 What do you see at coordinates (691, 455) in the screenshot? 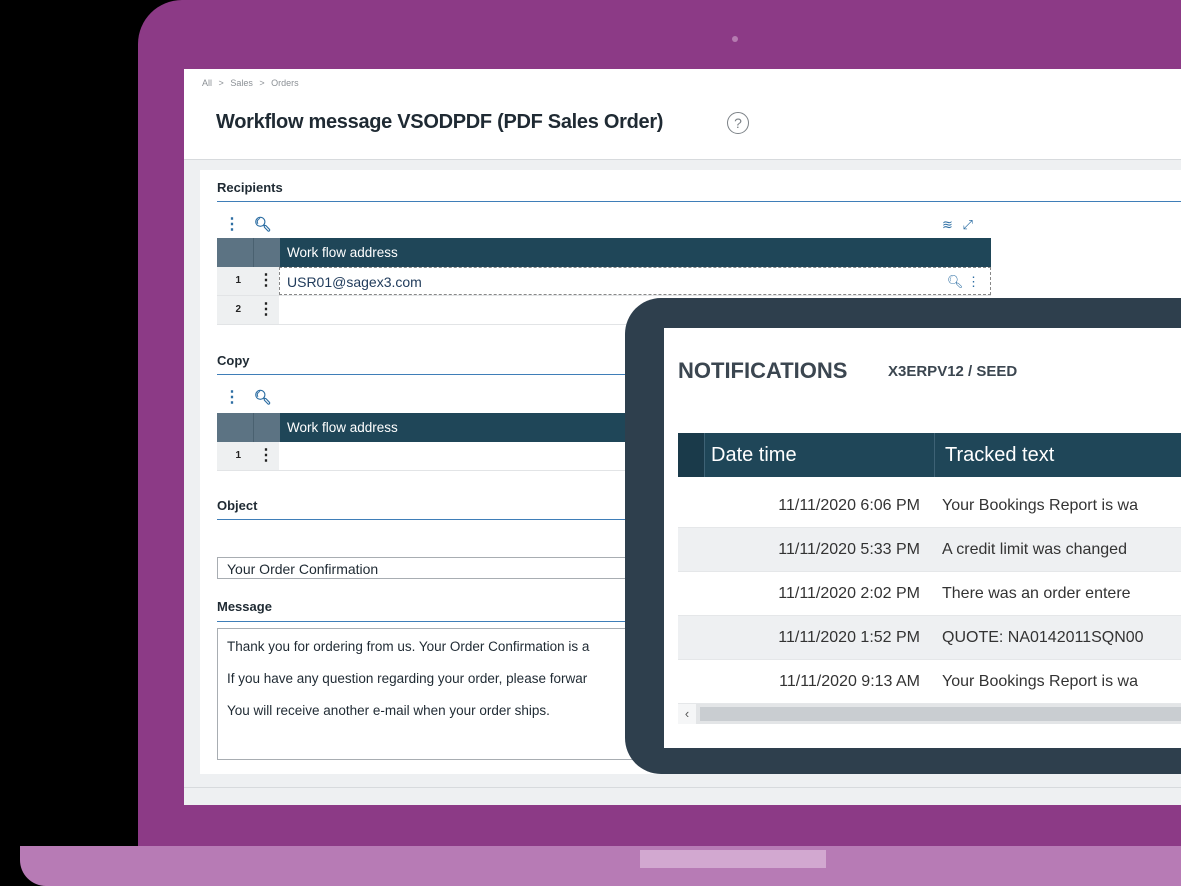
I see `header-select-cell` at bounding box center [691, 455].